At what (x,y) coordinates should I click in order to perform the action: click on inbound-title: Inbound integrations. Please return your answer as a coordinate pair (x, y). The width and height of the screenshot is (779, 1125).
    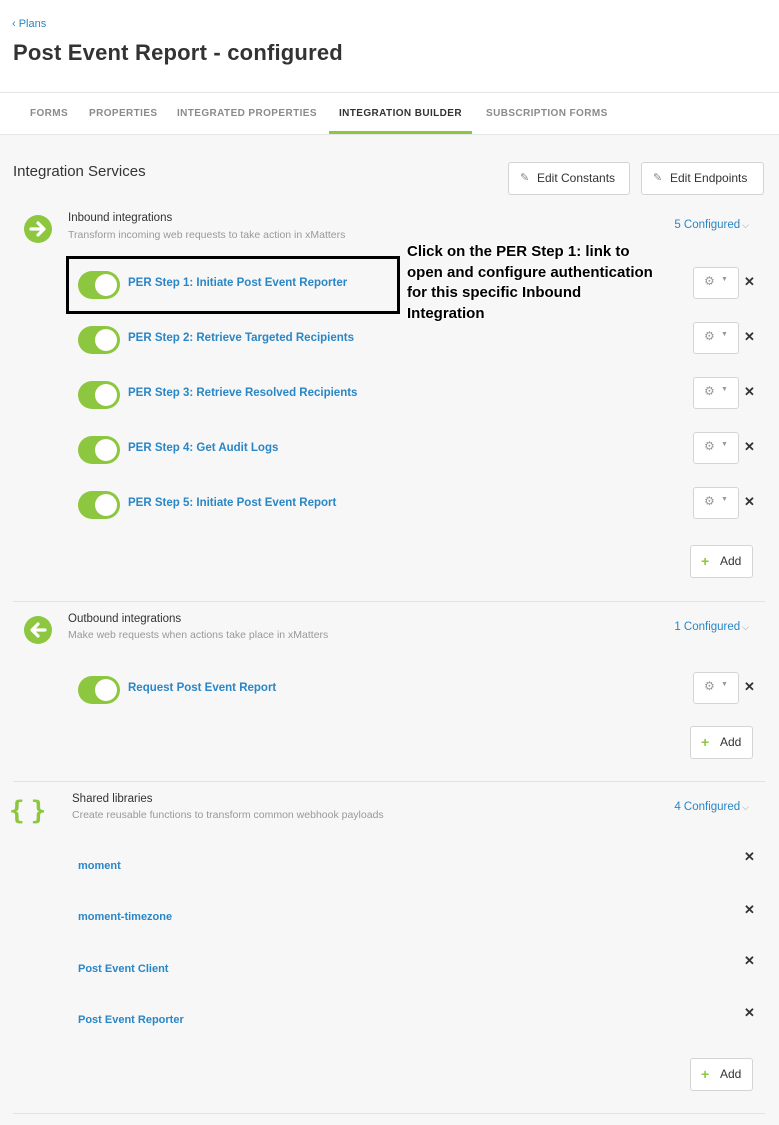
    Looking at the image, I should click on (120, 218).